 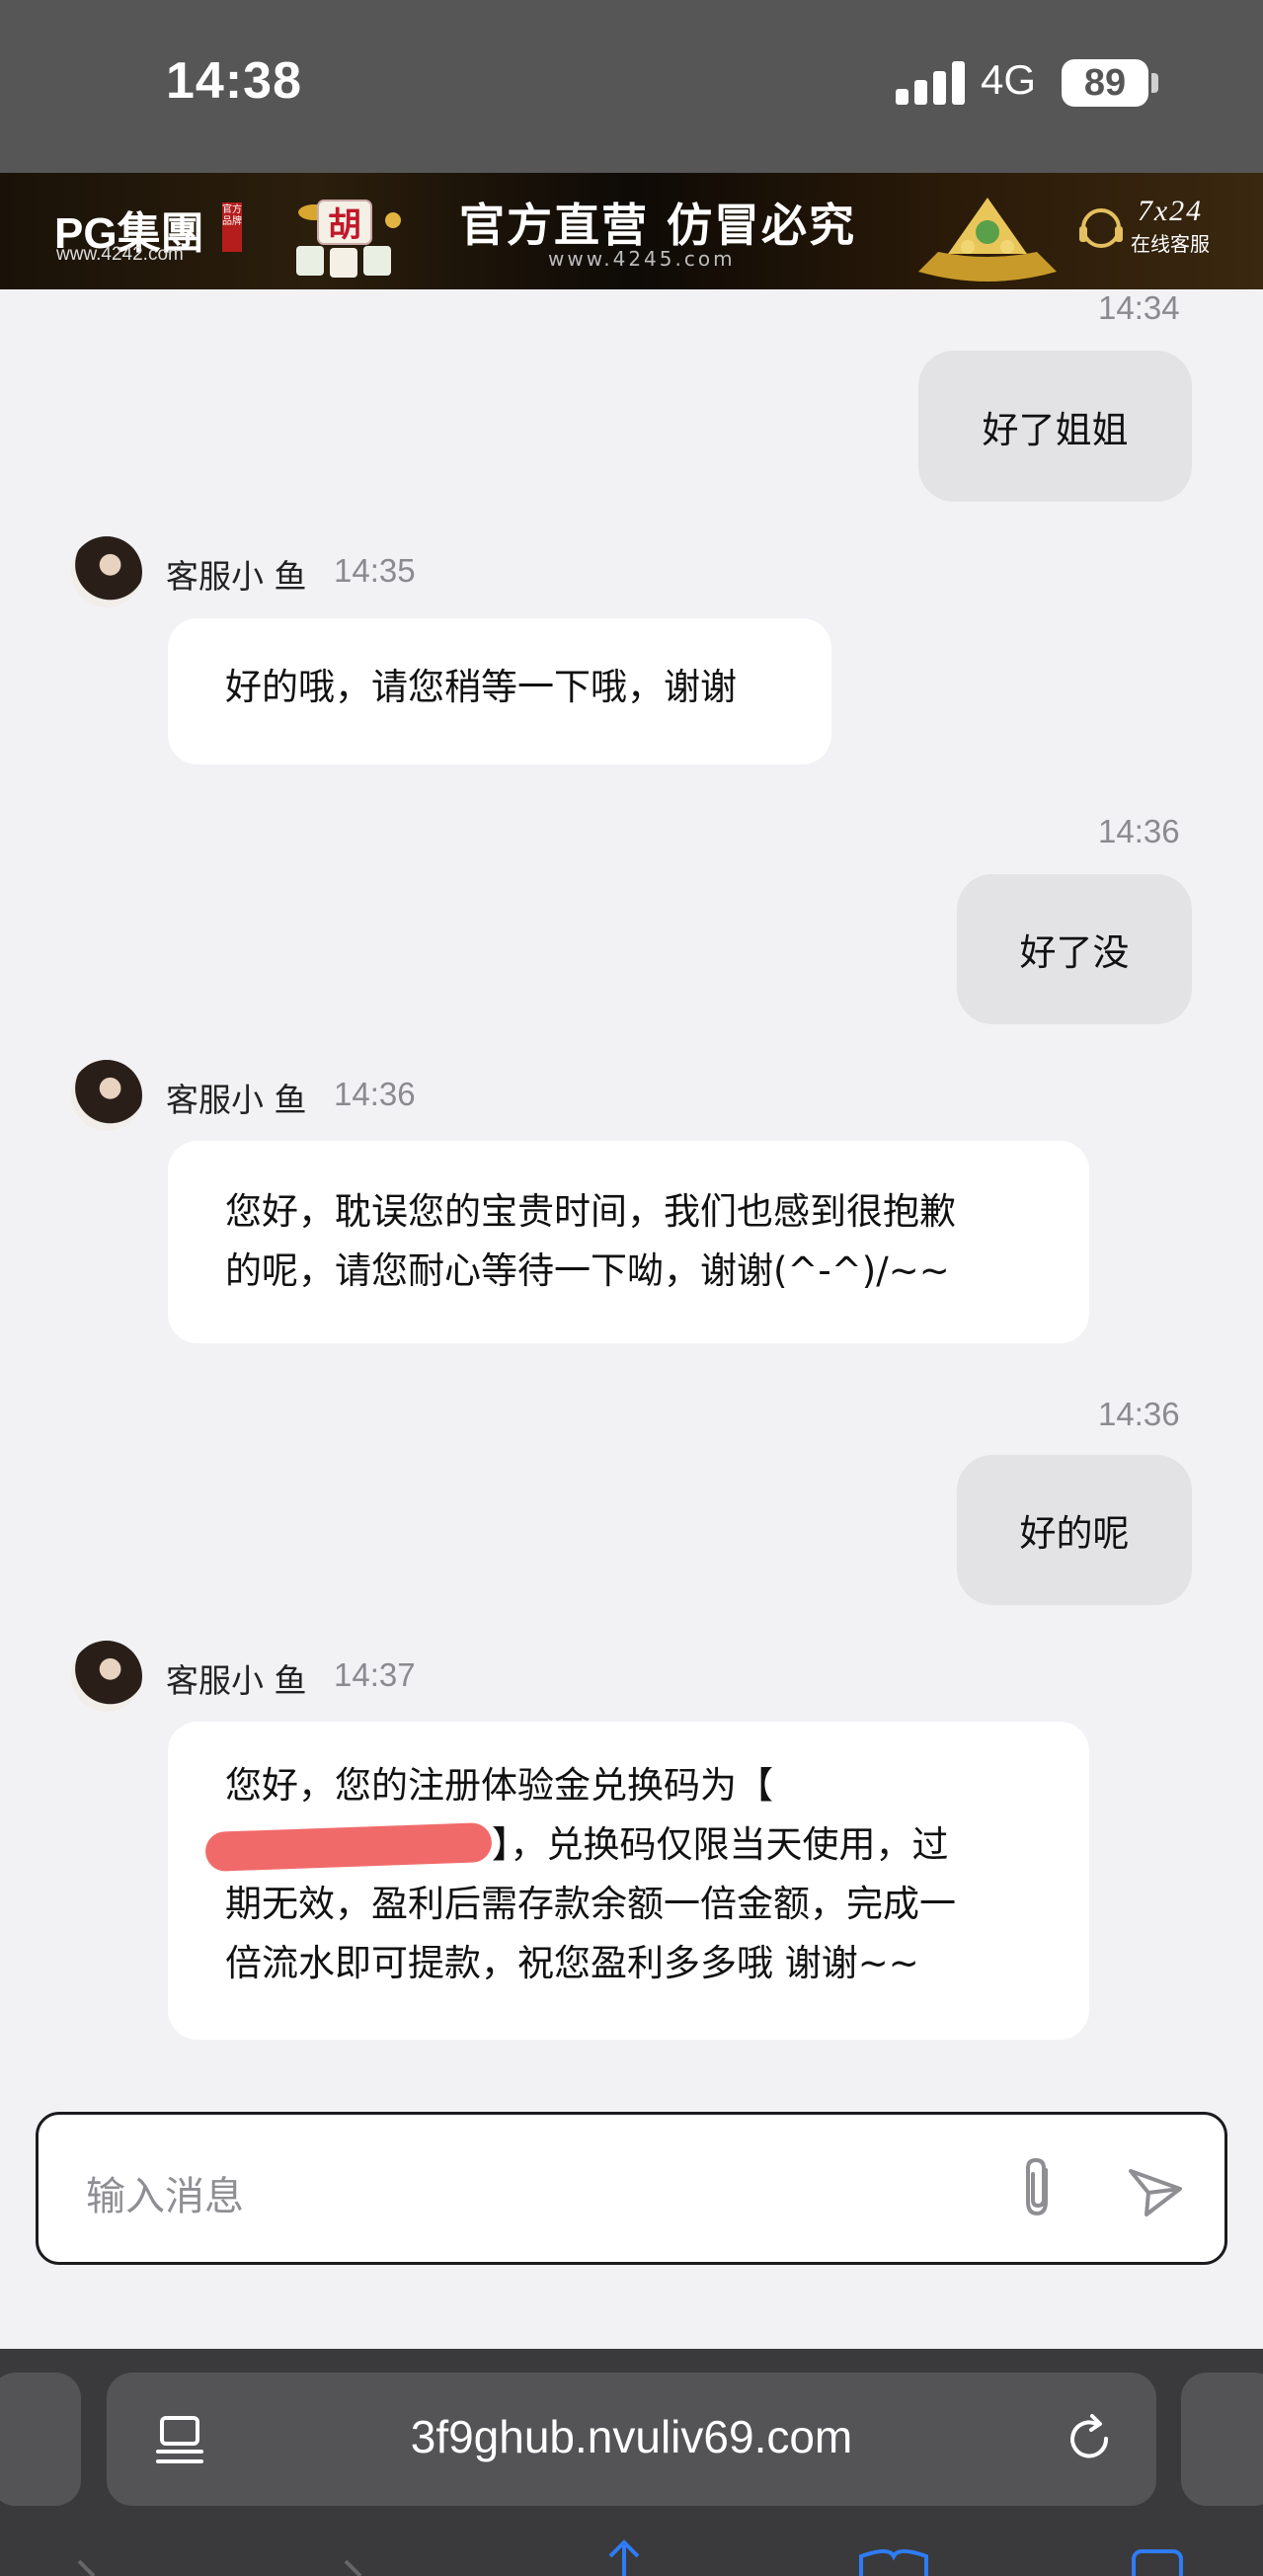 I want to click on paperclip-icon, so click(x=1041, y=2188).